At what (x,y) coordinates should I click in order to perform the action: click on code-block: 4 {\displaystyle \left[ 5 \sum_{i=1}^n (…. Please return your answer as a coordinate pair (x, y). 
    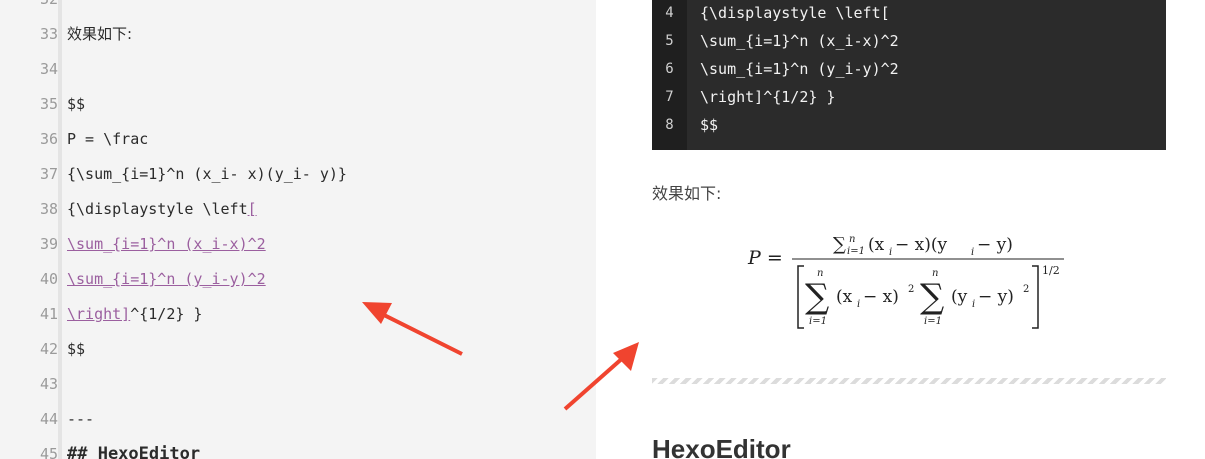
    Looking at the image, I should click on (909, 75).